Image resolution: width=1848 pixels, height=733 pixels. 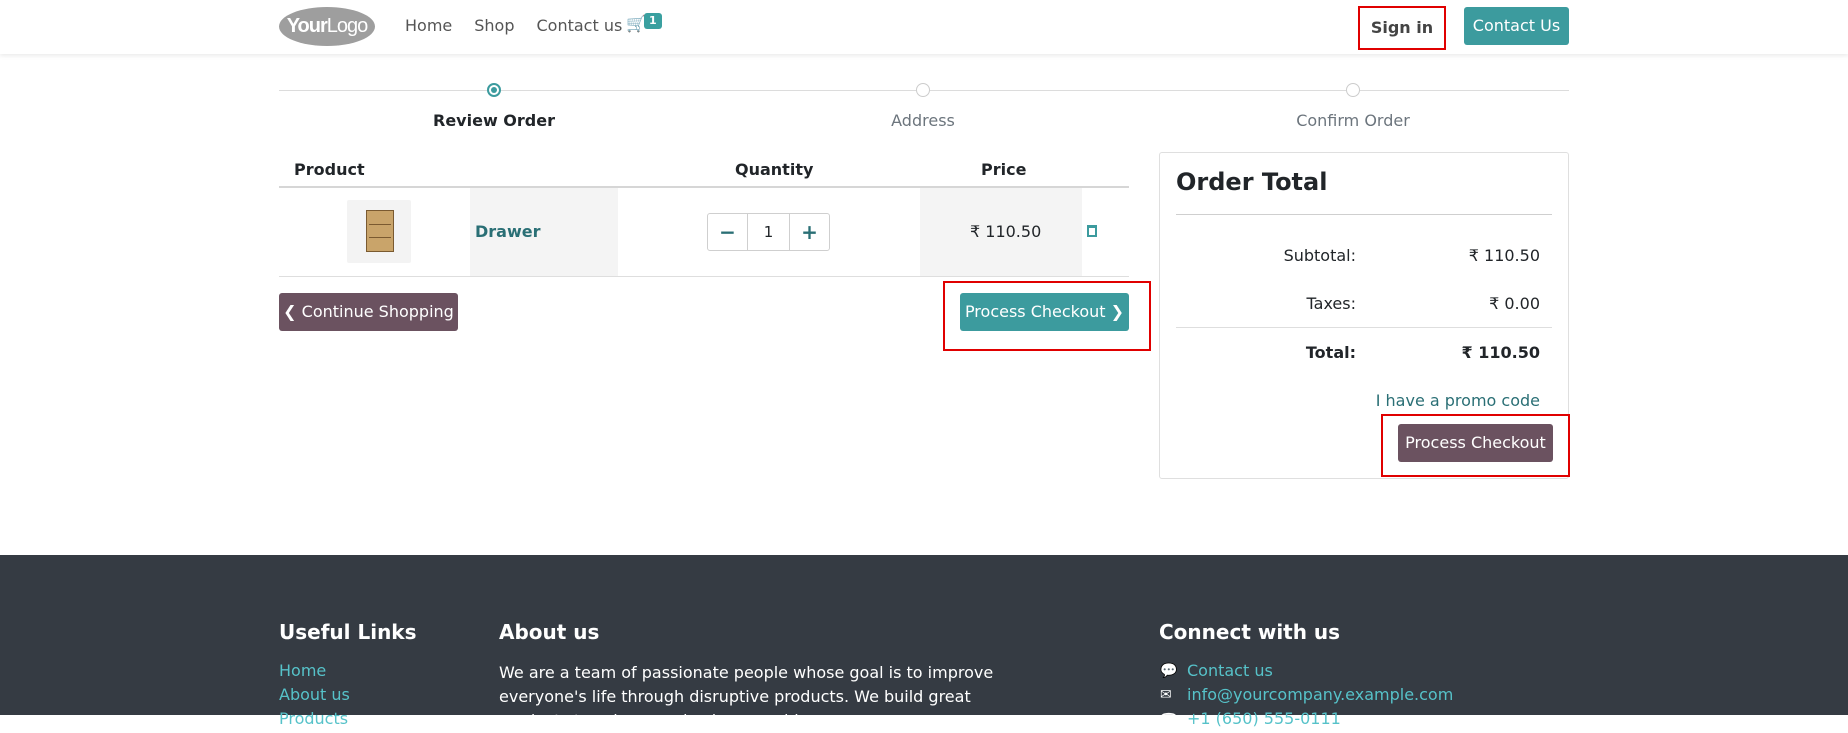 What do you see at coordinates (1006, 231) in the screenshot?
I see `line-price: ₹ 110.50` at bounding box center [1006, 231].